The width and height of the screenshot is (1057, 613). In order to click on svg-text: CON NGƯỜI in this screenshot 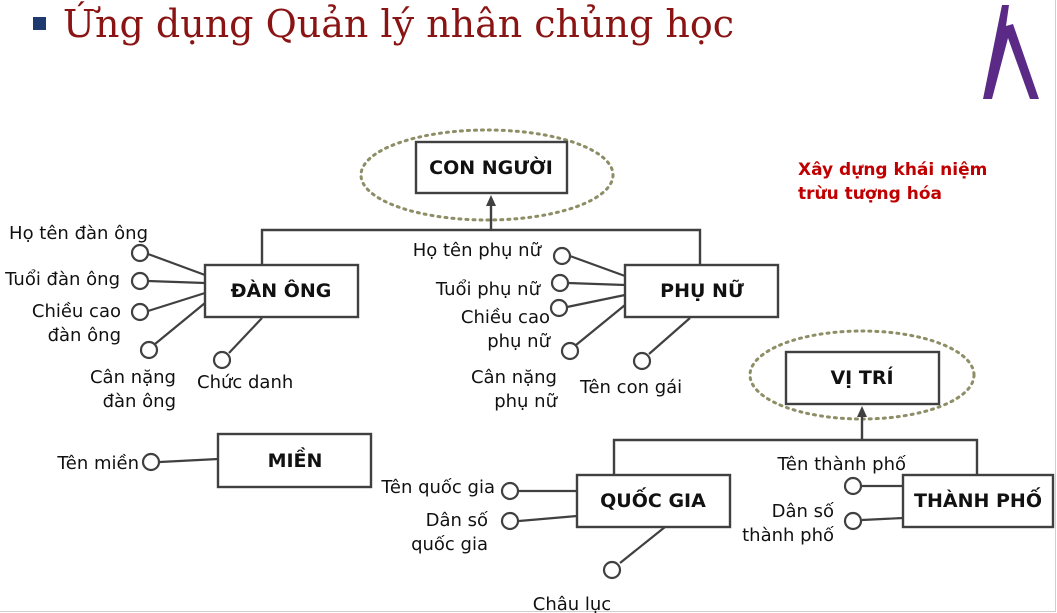, I will do `click(491, 167)`.